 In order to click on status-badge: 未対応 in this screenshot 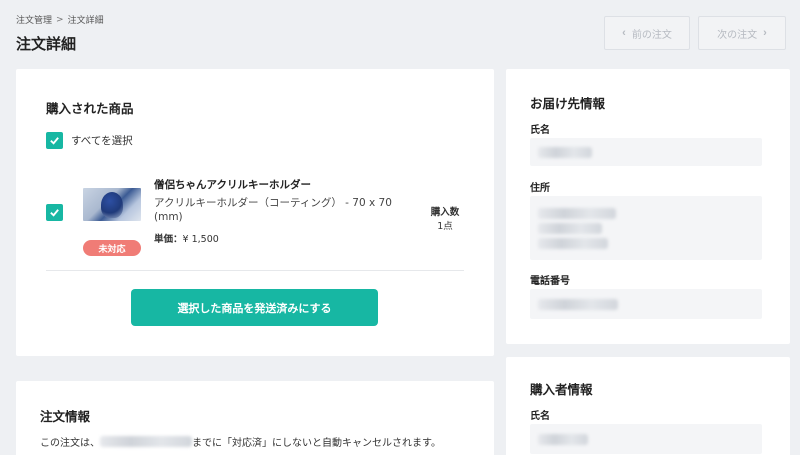, I will do `click(112, 248)`.